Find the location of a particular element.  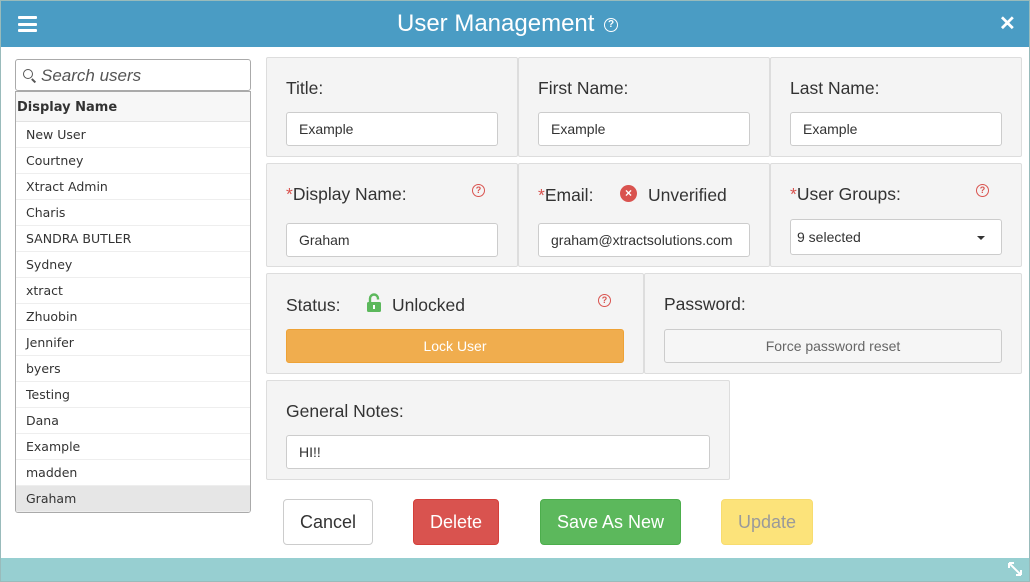

first-name-field is located at coordinates (644, 129).